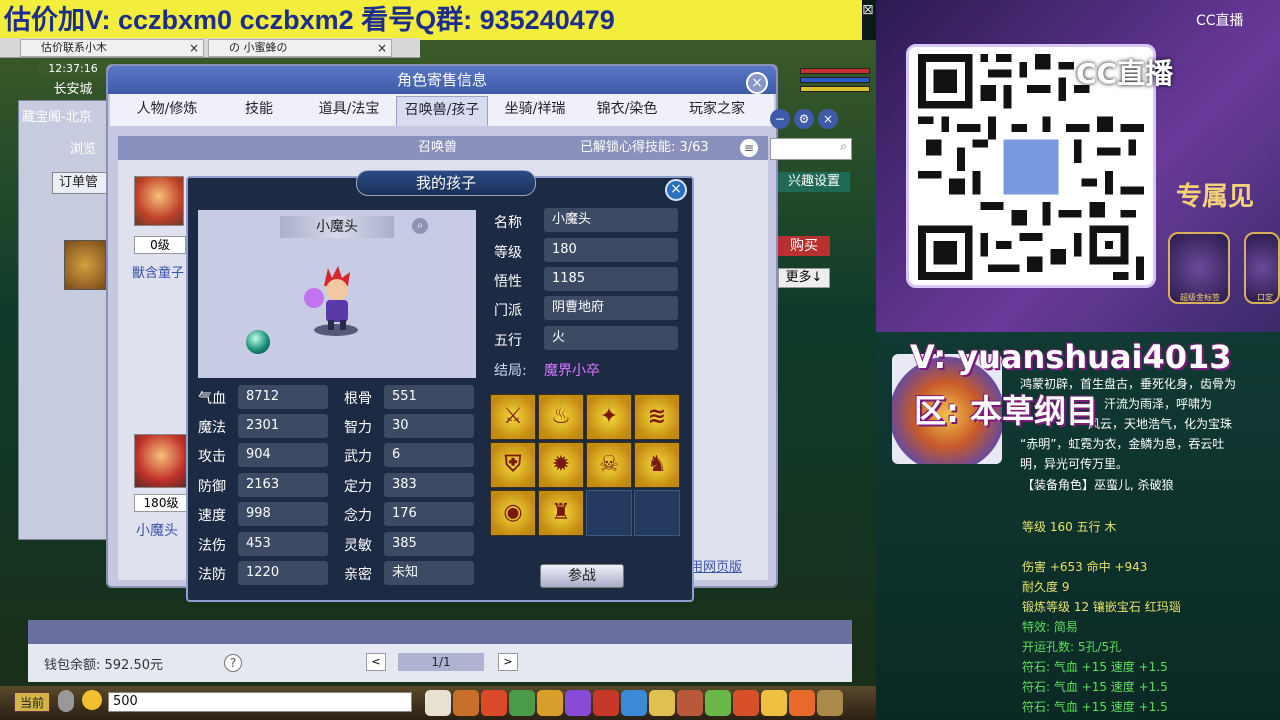 The width and height of the screenshot is (1280, 720). What do you see at coordinates (358, 546) in the screenshot?
I see `stat-label: 灵敏` at bounding box center [358, 546].